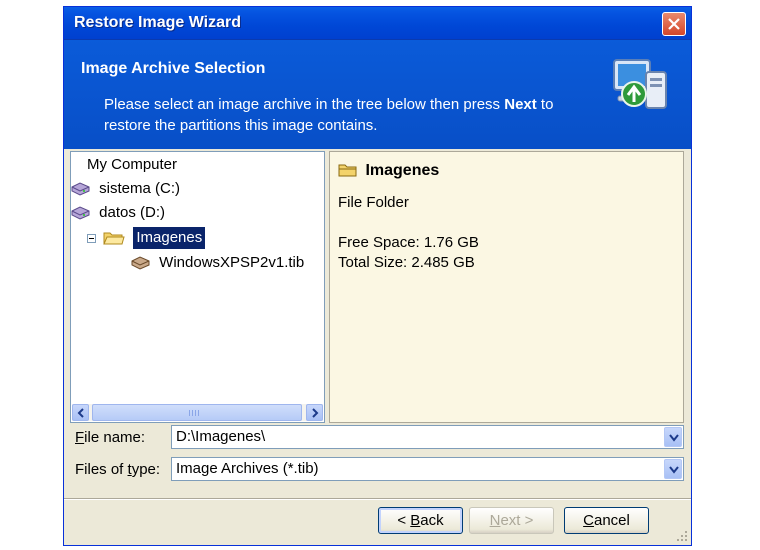  I want to click on window-title: Restore Image Wizard, so click(158, 22).